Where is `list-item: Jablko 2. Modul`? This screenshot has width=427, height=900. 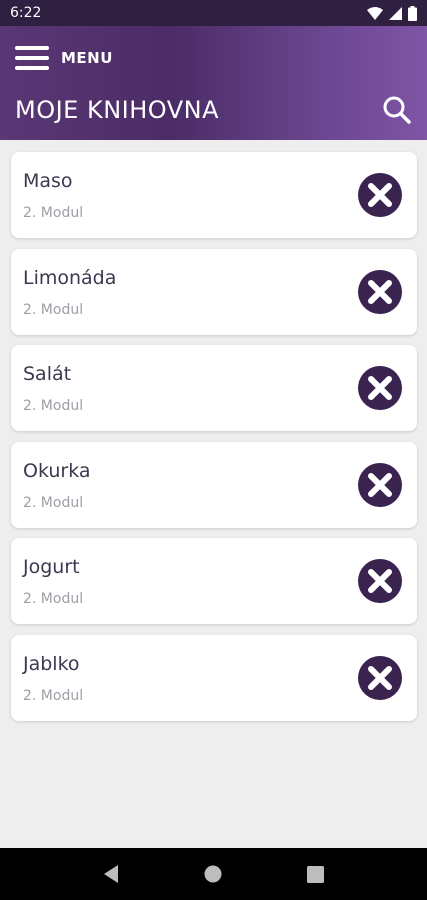
list-item: Jablko 2. Modul is located at coordinates (214, 677).